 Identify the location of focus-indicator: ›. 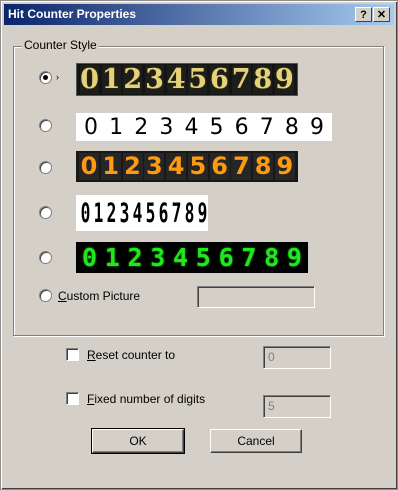
(57, 77).